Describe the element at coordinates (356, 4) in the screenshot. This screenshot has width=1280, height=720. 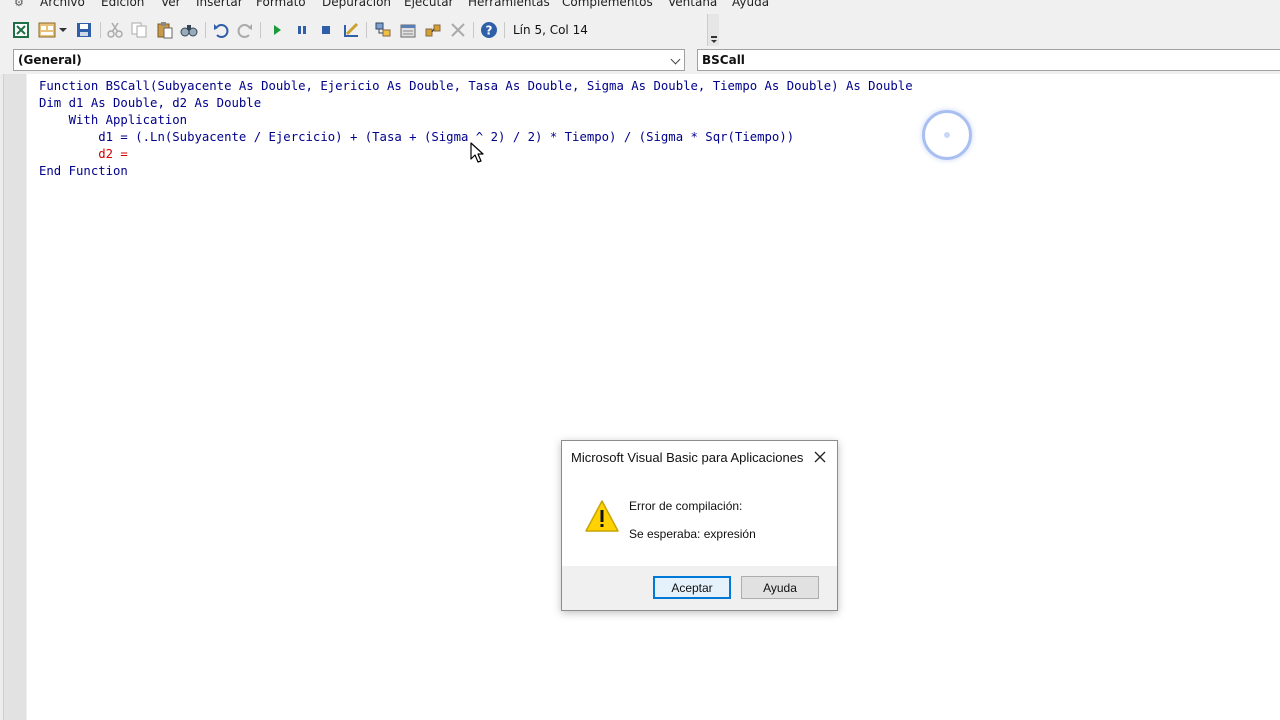
I see `menu-depuracion: Depuración` at that location.